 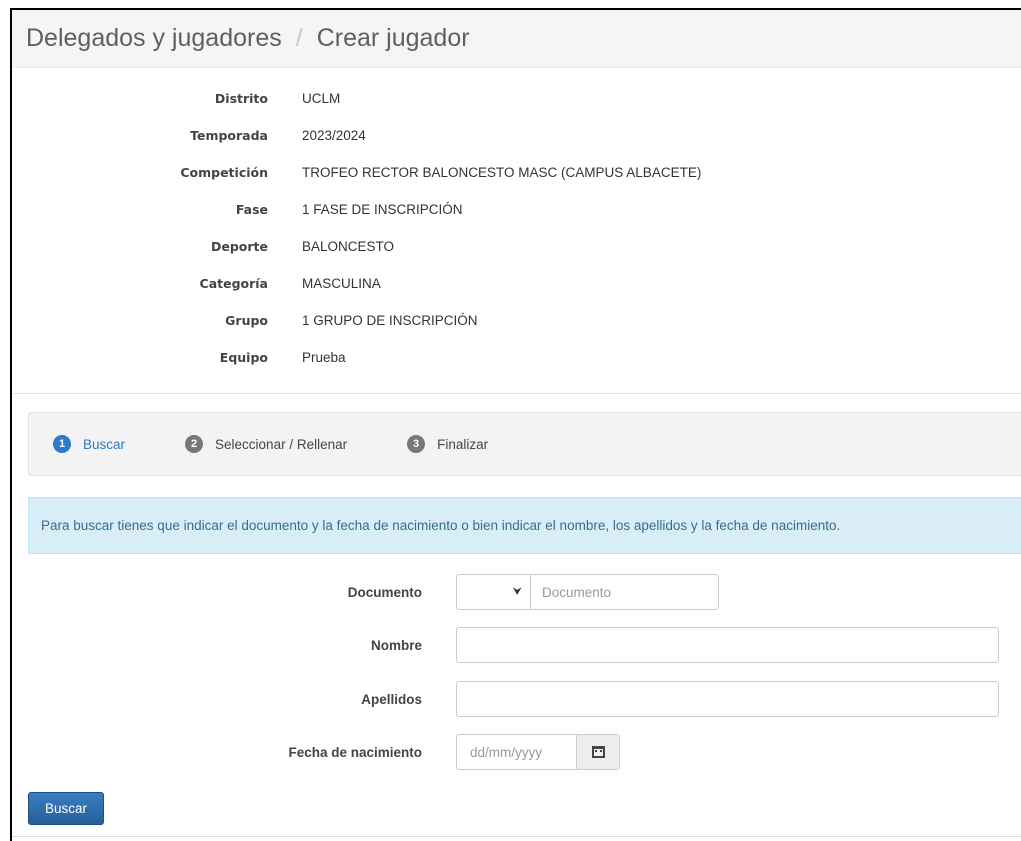 What do you see at coordinates (229, 135) in the screenshot?
I see `info-label: Temporada` at bounding box center [229, 135].